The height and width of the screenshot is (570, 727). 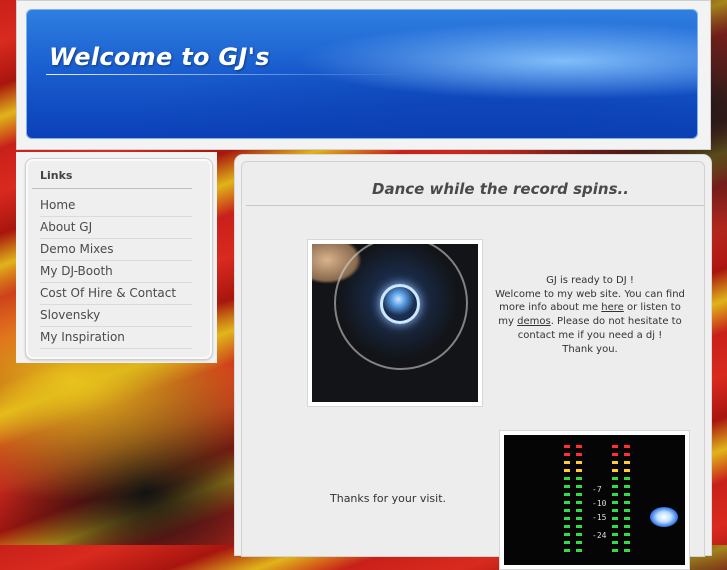 I want to click on welcome-line-1: GJ is ready to DJ !, so click(x=590, y=280).